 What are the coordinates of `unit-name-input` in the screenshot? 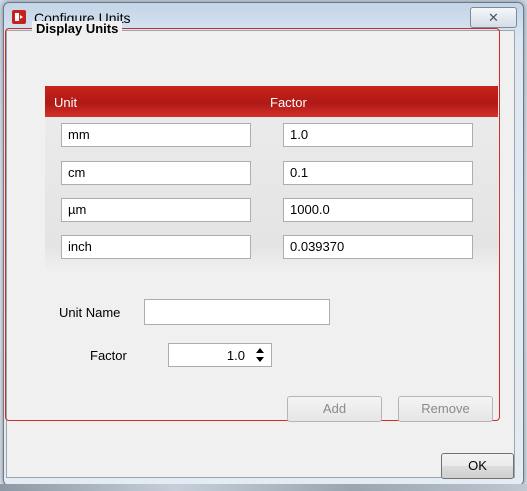 It's located at (237, 312).